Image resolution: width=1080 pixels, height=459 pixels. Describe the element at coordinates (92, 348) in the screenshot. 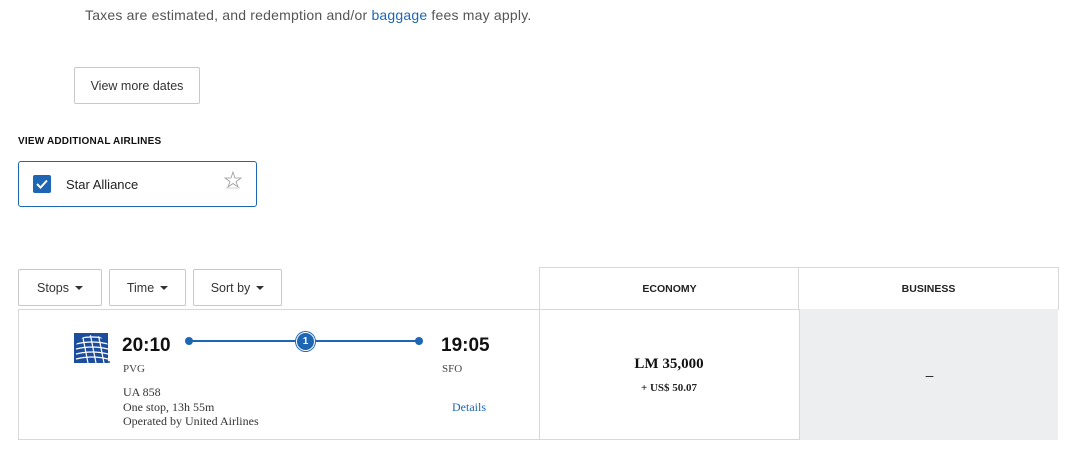

I see `united-airlines-logo-icon` at that location.